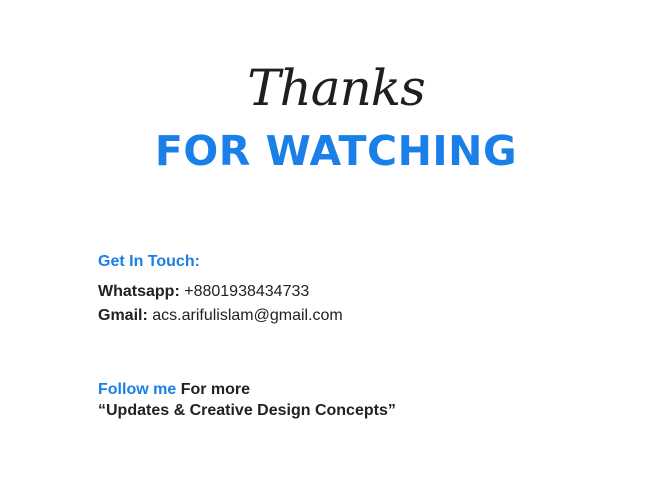  I want to click on gmail-line: Gmail: acs.arifulislam@gmail.com, so click(220, 316).